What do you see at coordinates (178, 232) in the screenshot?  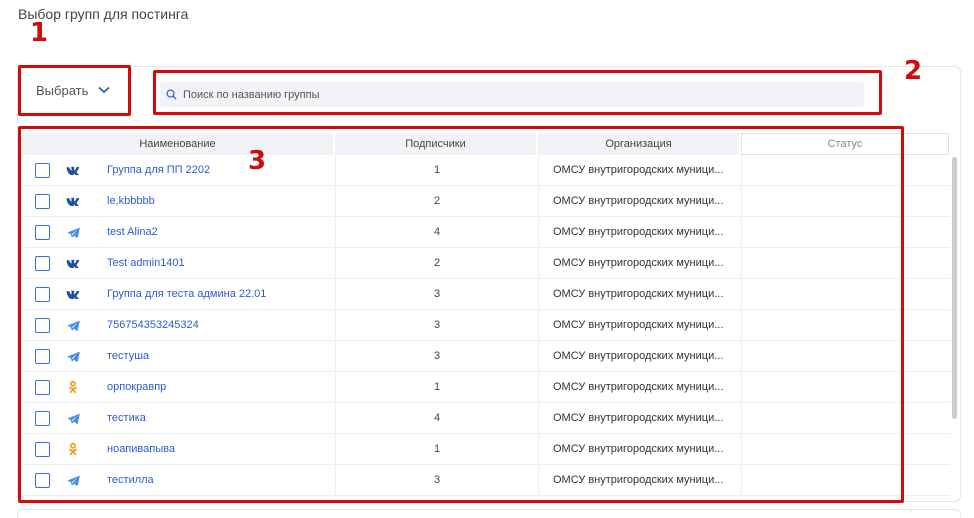 I see `cell-name: test Alina2` at bounding box center [178, 232].